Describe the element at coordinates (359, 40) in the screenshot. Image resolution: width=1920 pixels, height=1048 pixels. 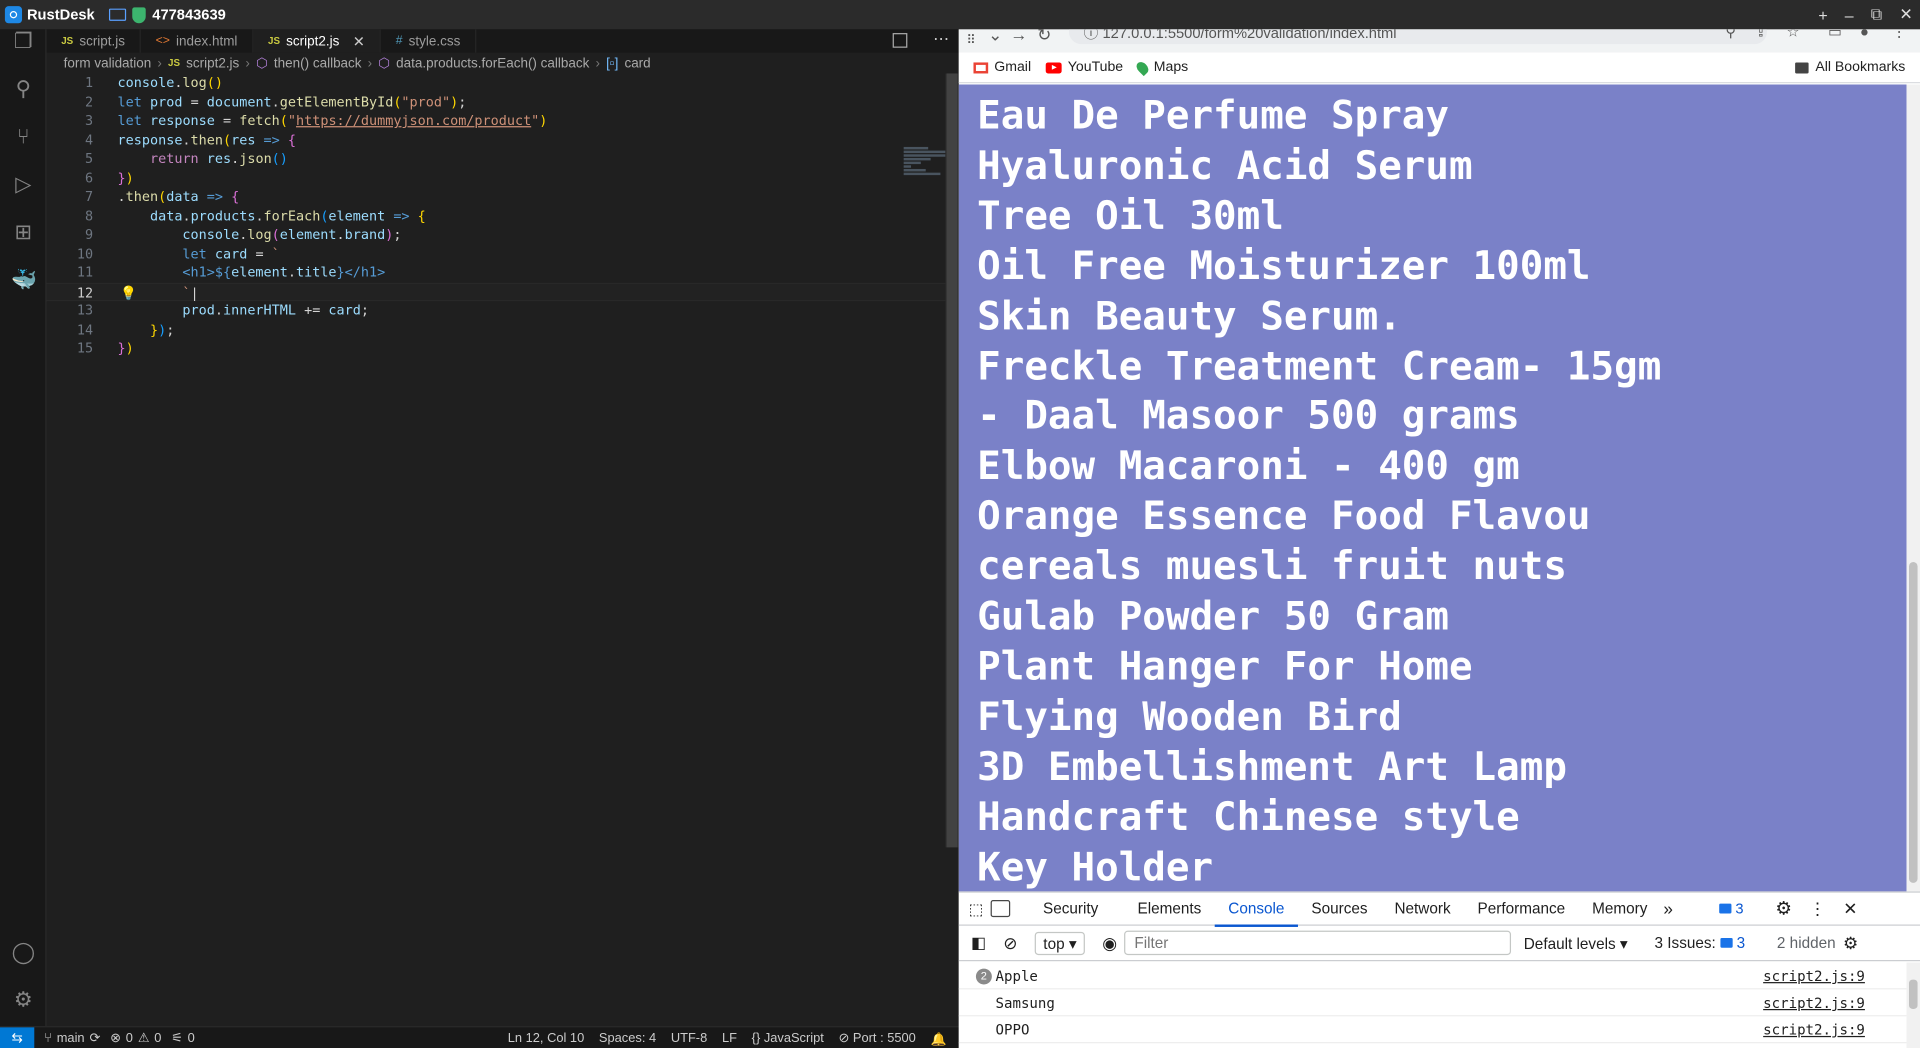
I see `close-tab-icon: ✕` at that location.